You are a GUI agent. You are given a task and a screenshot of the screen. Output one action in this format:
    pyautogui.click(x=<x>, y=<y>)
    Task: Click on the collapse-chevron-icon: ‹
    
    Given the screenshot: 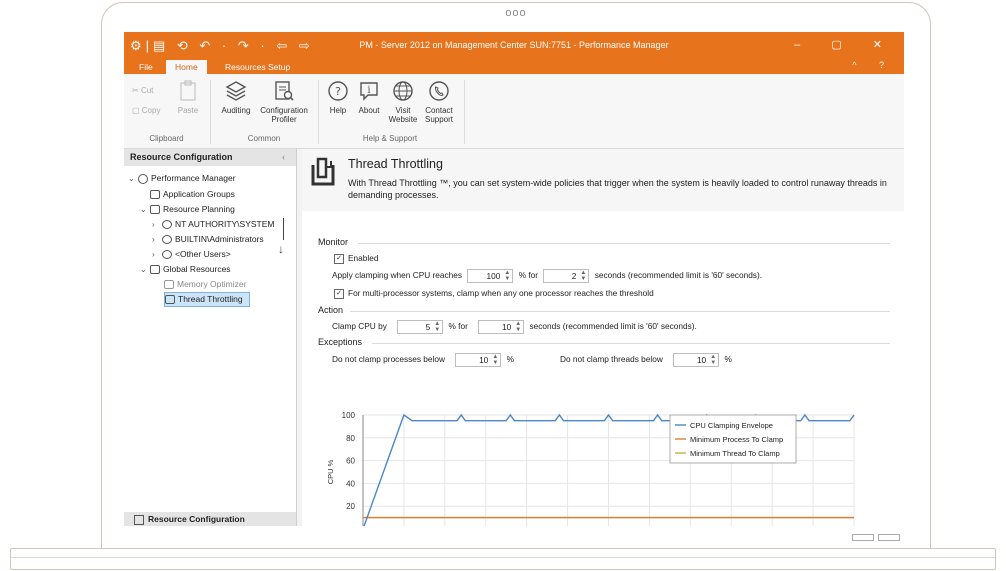 What is the action you would take?
    pyautogui.click(x=283, y=157)
    